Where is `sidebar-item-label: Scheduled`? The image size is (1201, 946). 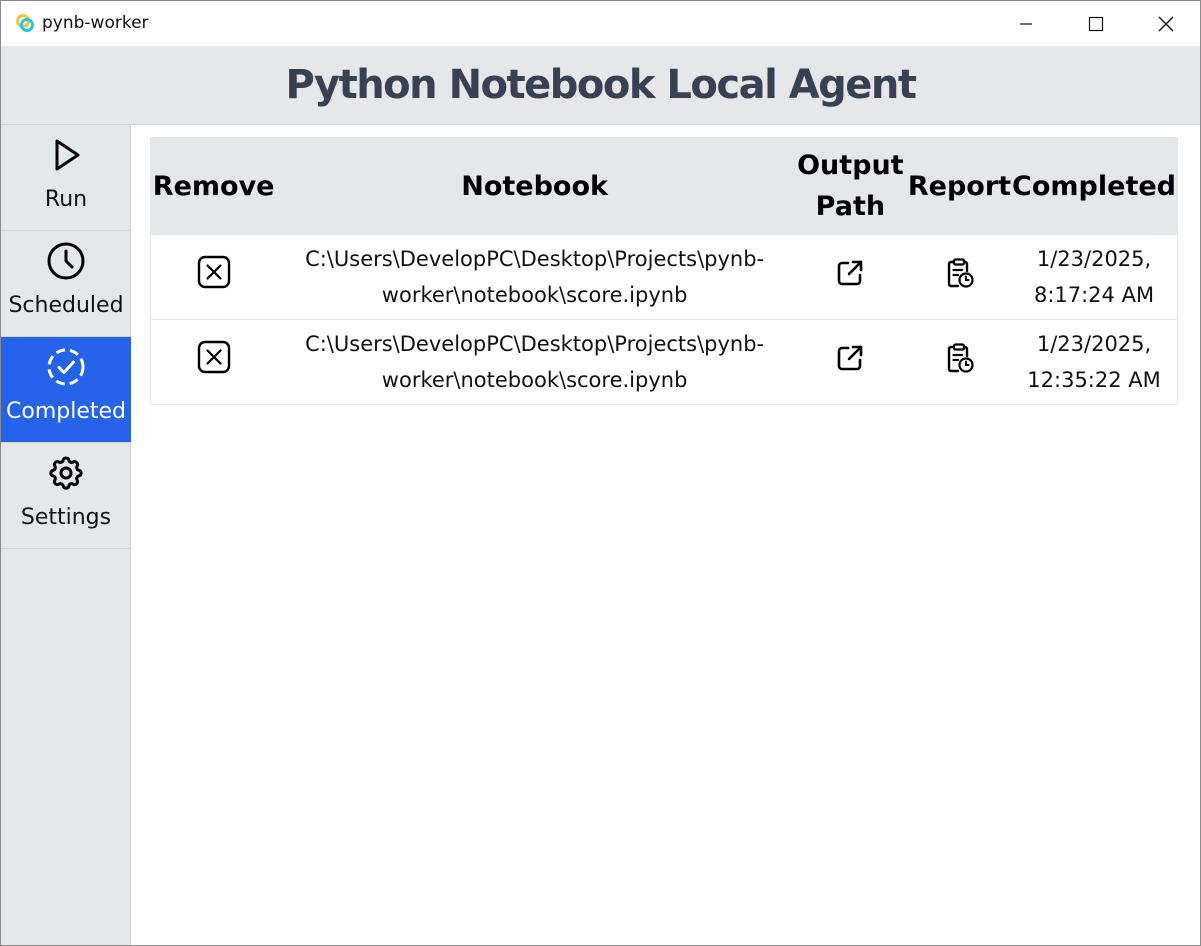 sidebar-item-label: Scheduled is located at coordinates (66, 305).